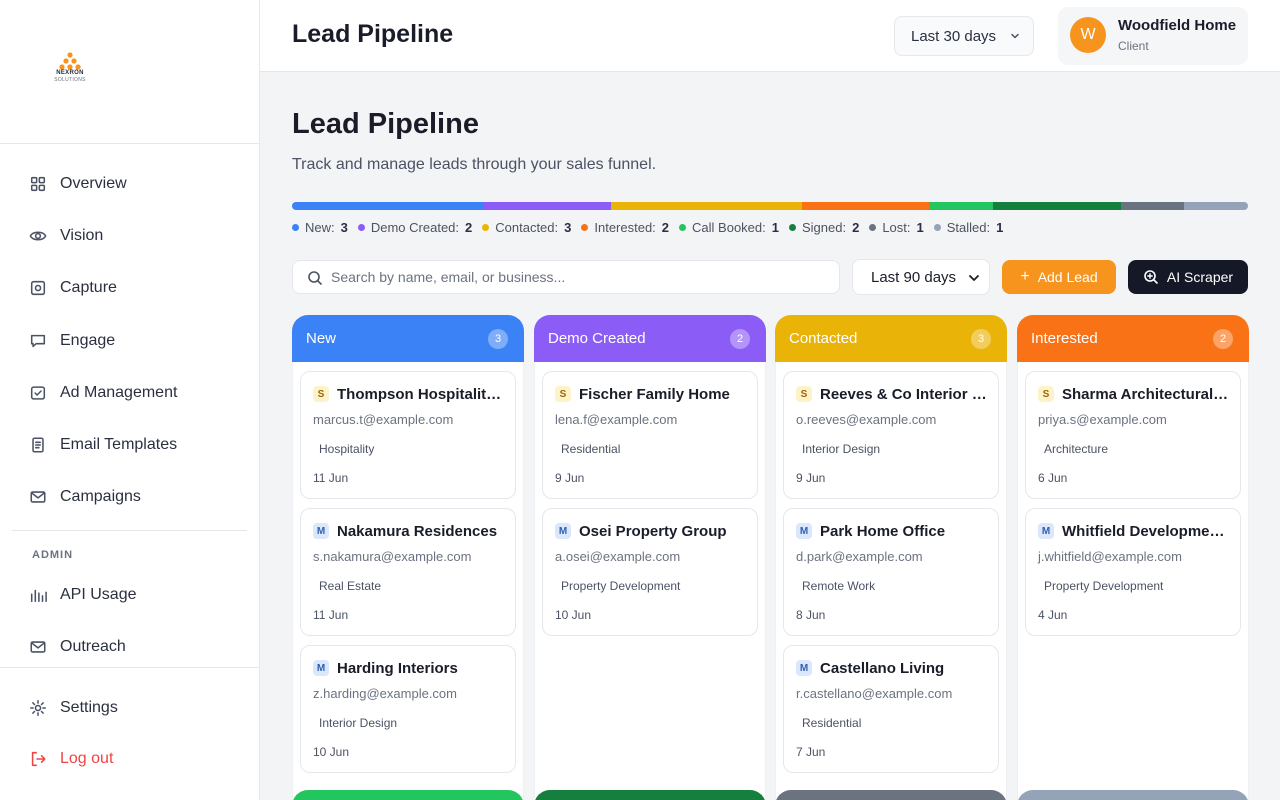 This screenshot has width=1280, height=800. I want to click on sidebar-item-settings: Settings, so click(130, 708).